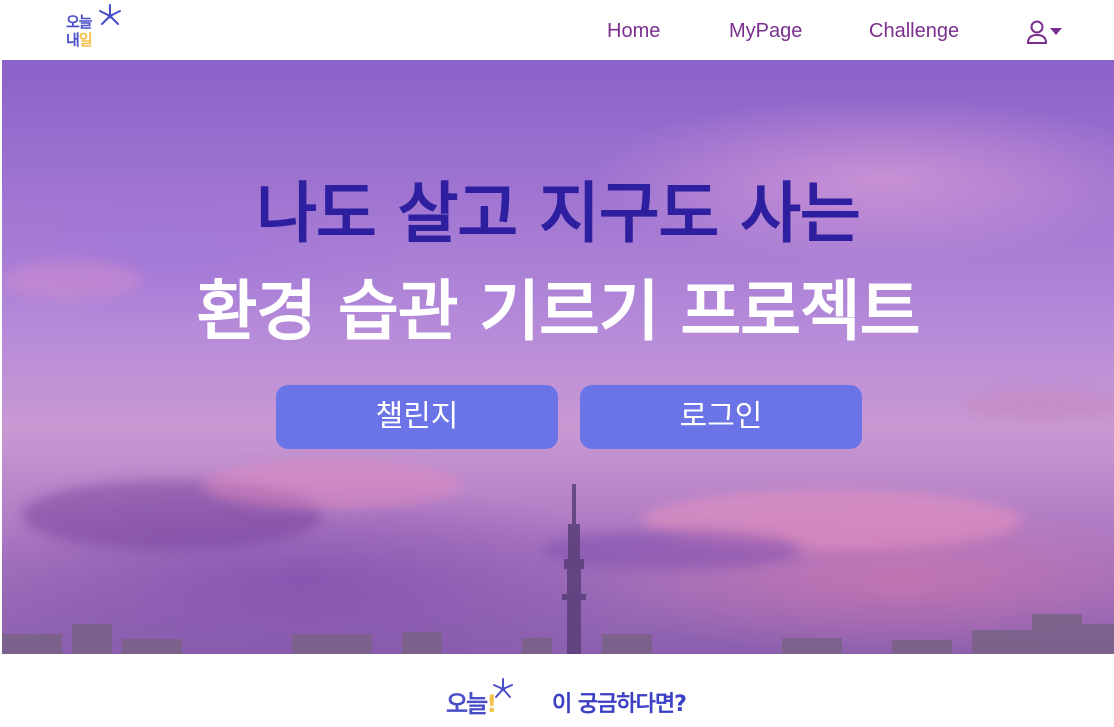 The width and height of the screenshot is (1114, 727). Describe the element at coordinates (633, 31) in the screenshot. I see `nav-home: Home` at that location.